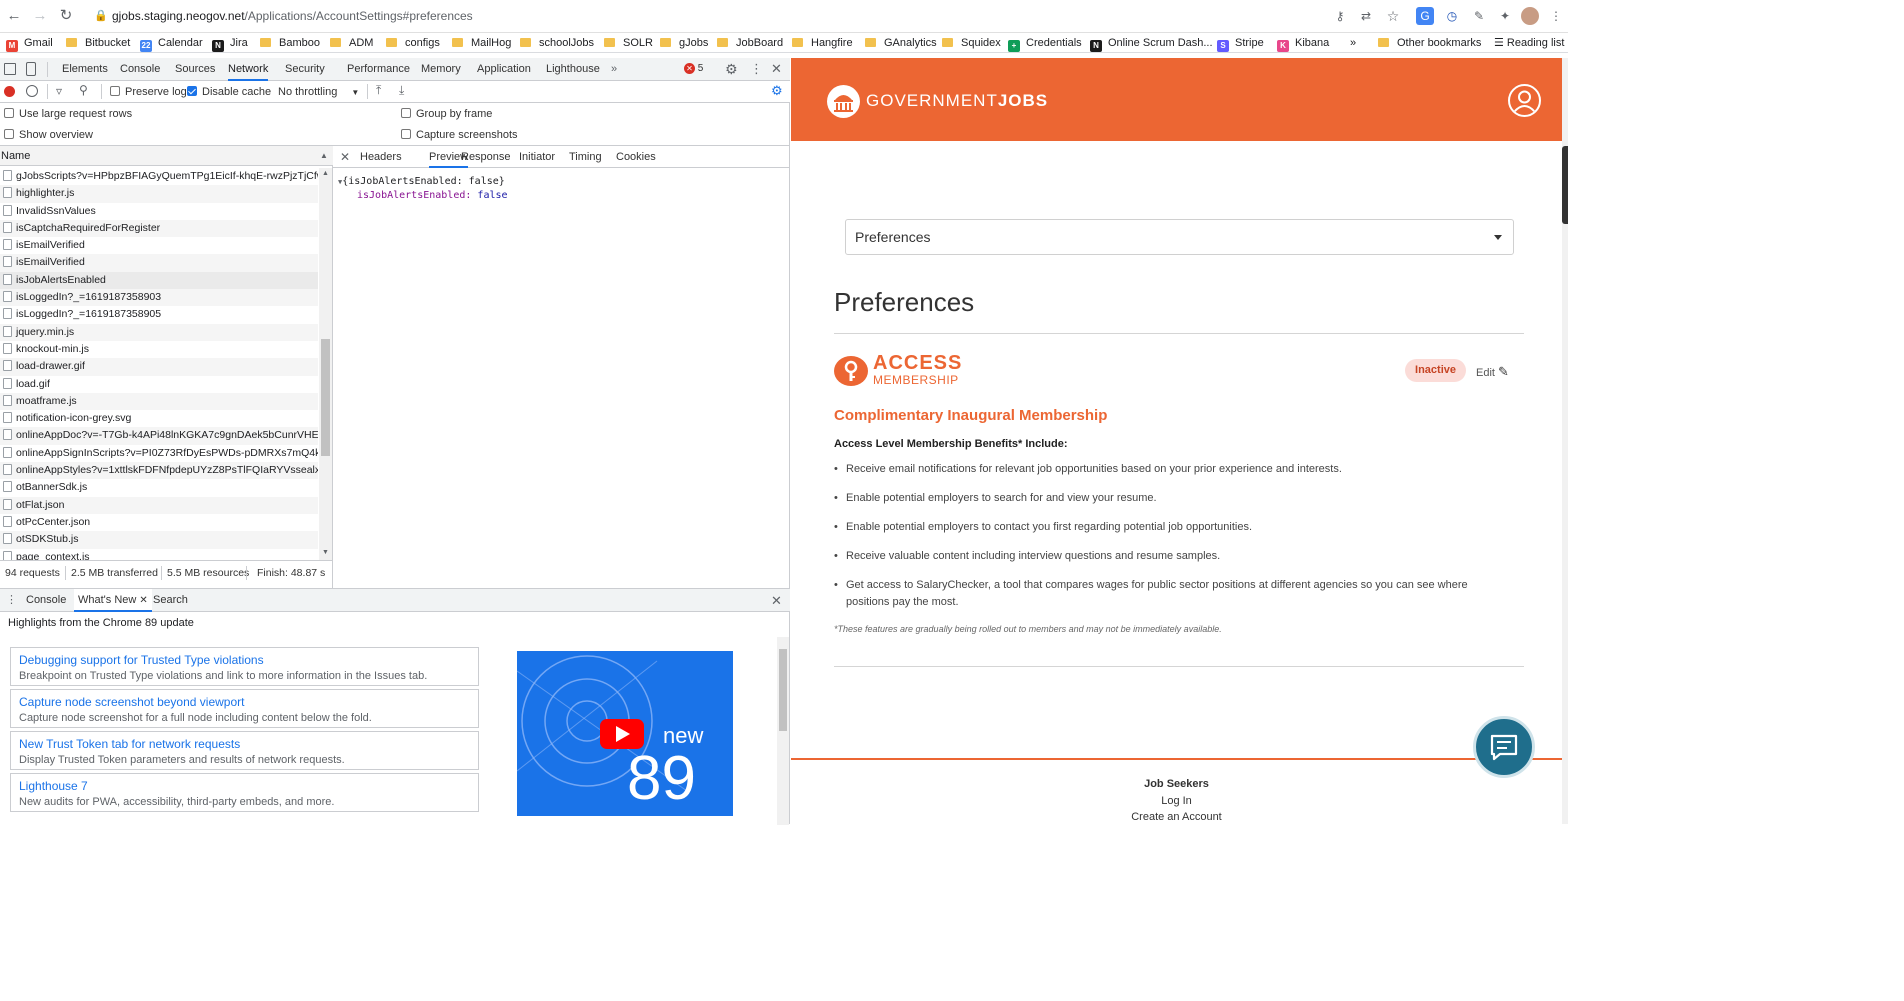 This screenshot has width=1904, height=1001. I want to click on tab-console: Console, so click(140, 69).